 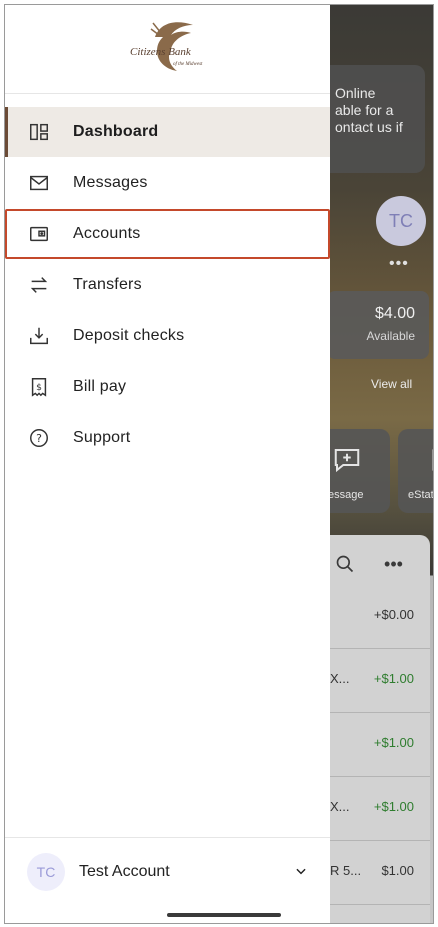 I want to click on nav-label: Accounts, so click(x=107, y=233).